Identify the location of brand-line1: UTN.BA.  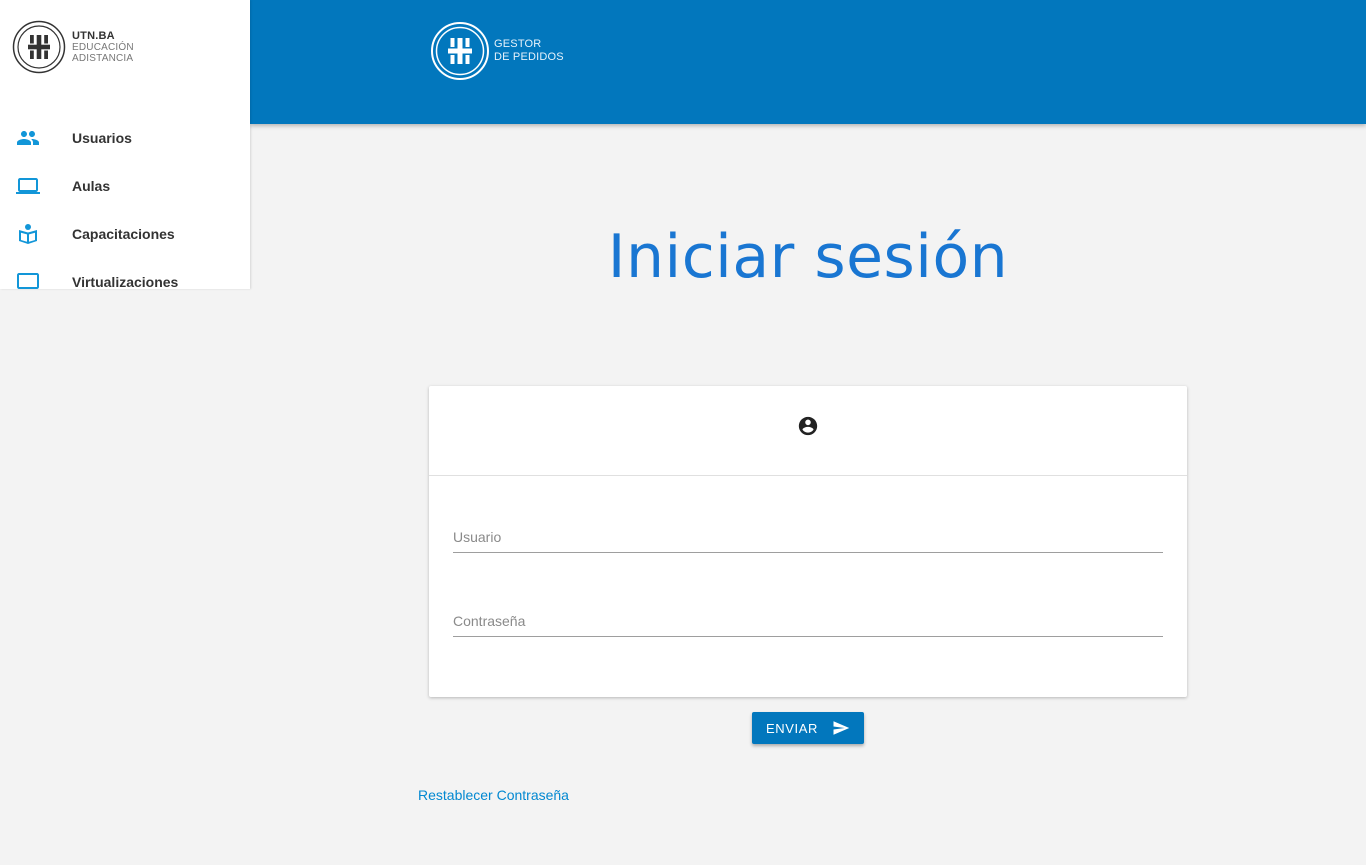
(93, 35).